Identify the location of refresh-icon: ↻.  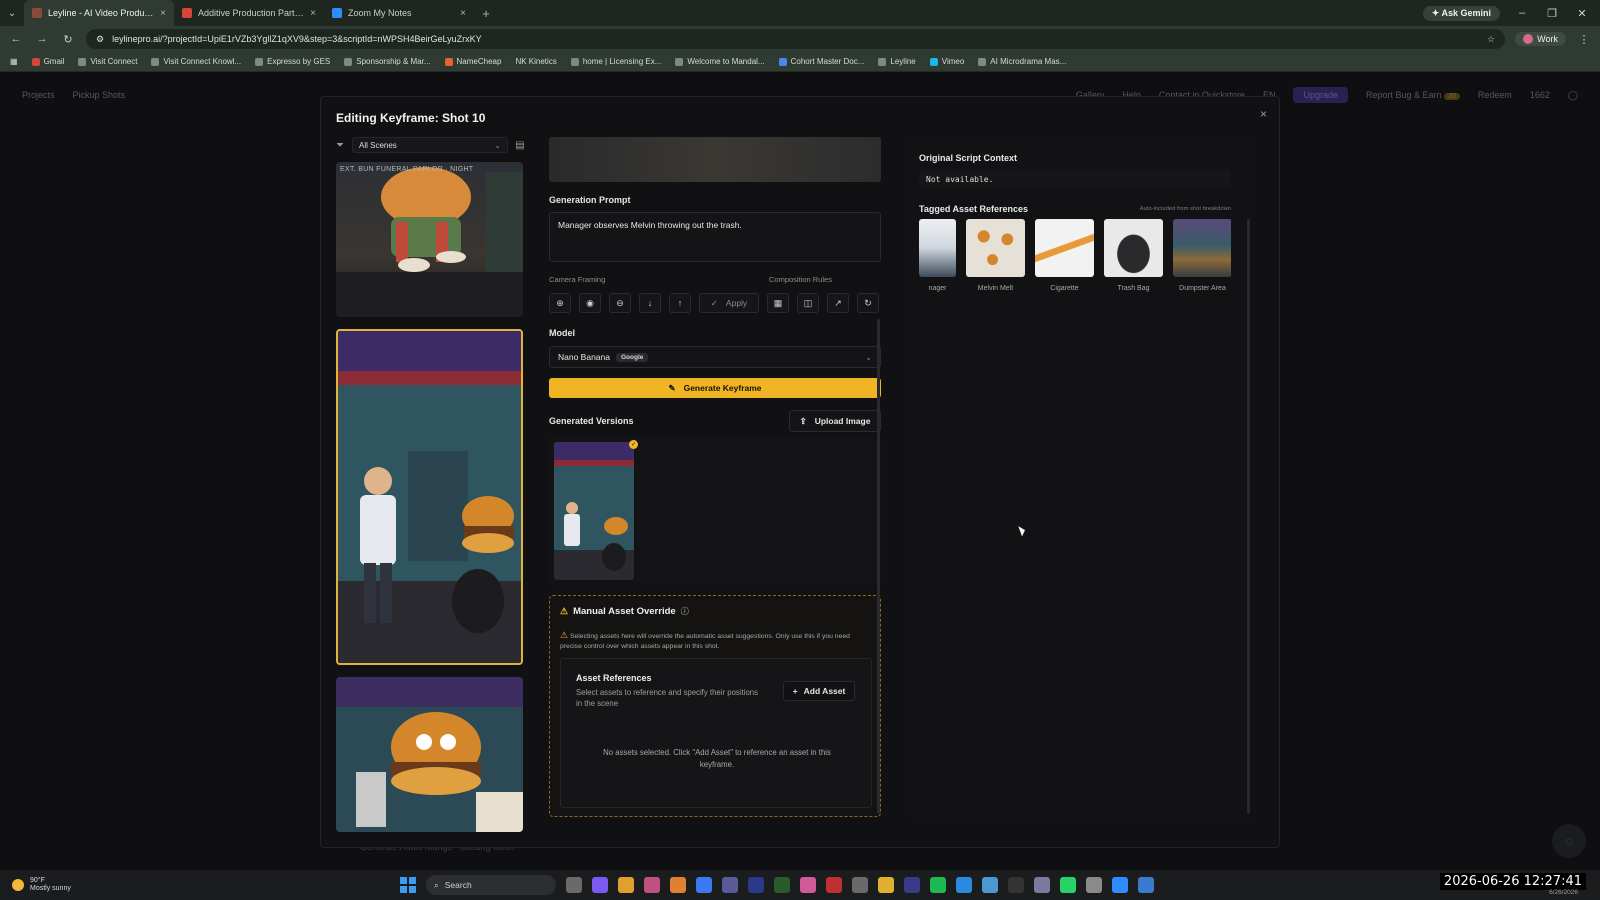
(868, 303).